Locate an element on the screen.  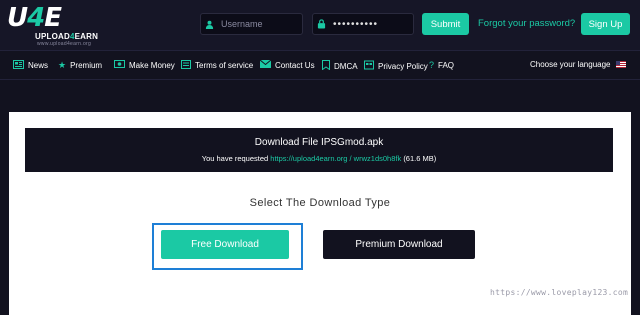
newspaper-icon is located at coordinates (18, 65).